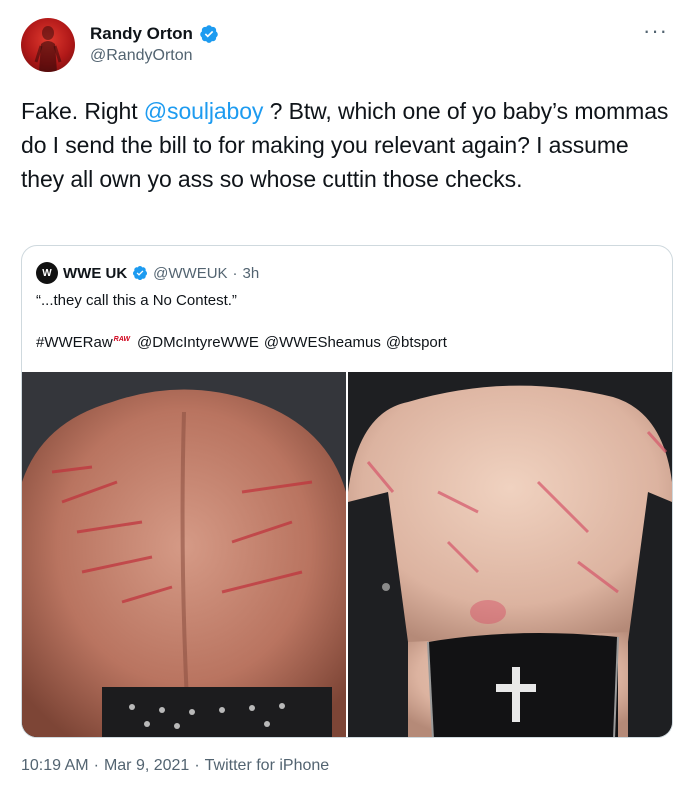  What do you see at coordinates (55, 766) in the screenshot?
I see `tweet-time: 10:19 AM` at bounding box center [55, 766].